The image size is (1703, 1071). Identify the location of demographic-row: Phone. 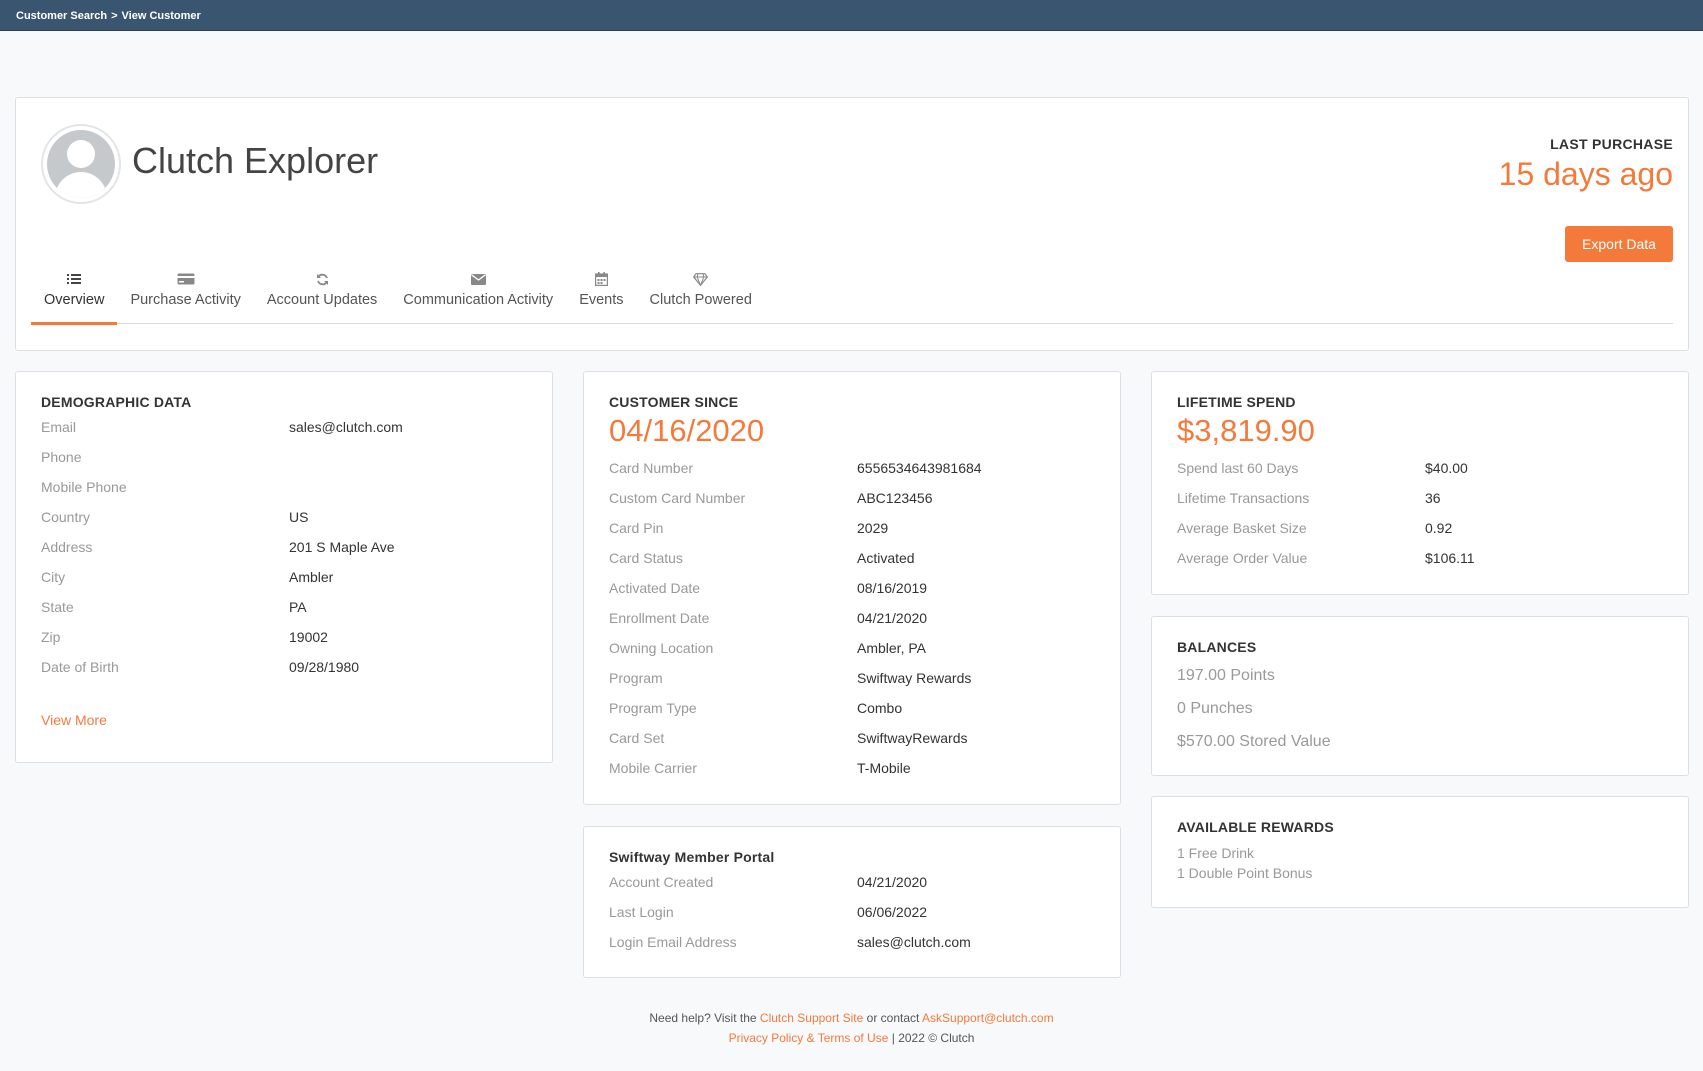
(284, 457).